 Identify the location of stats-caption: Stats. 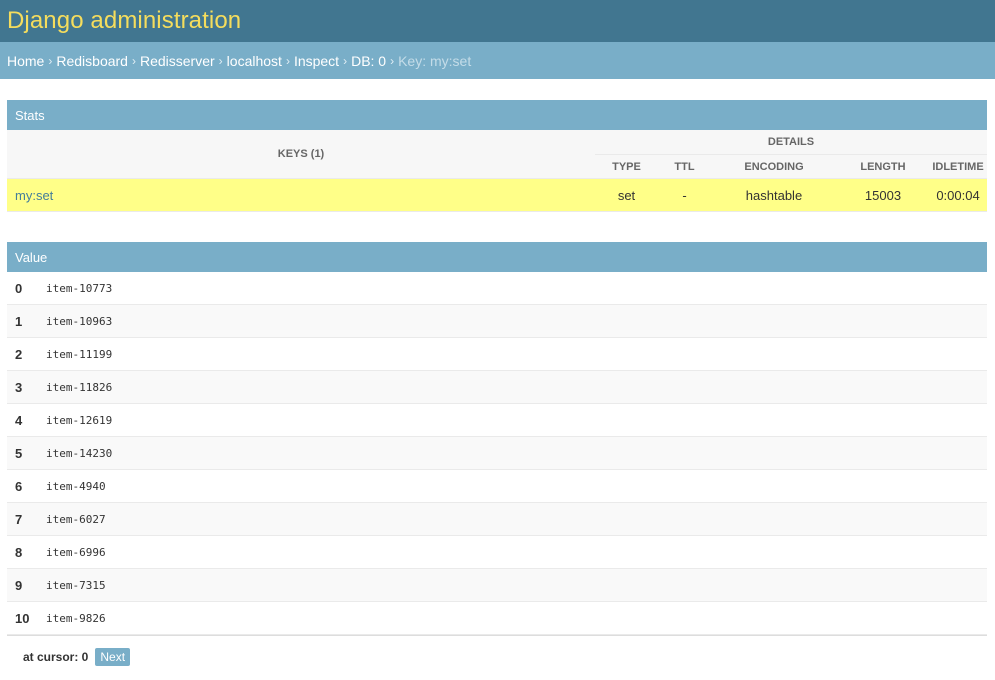
(497, 115).